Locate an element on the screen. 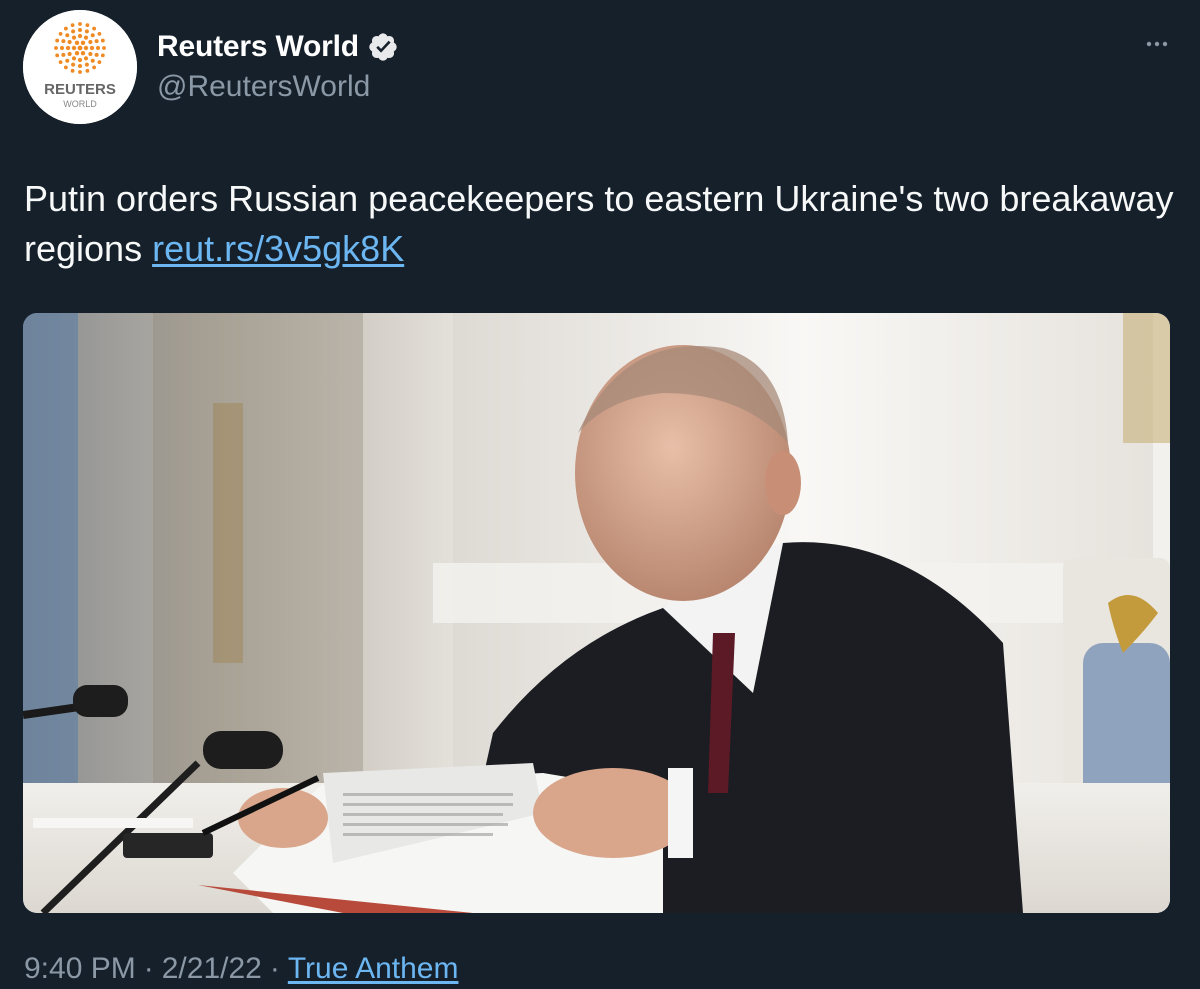 The image size is (1200, 989). avatar: REUTERS WORLD is located at coordinates (80, 67).